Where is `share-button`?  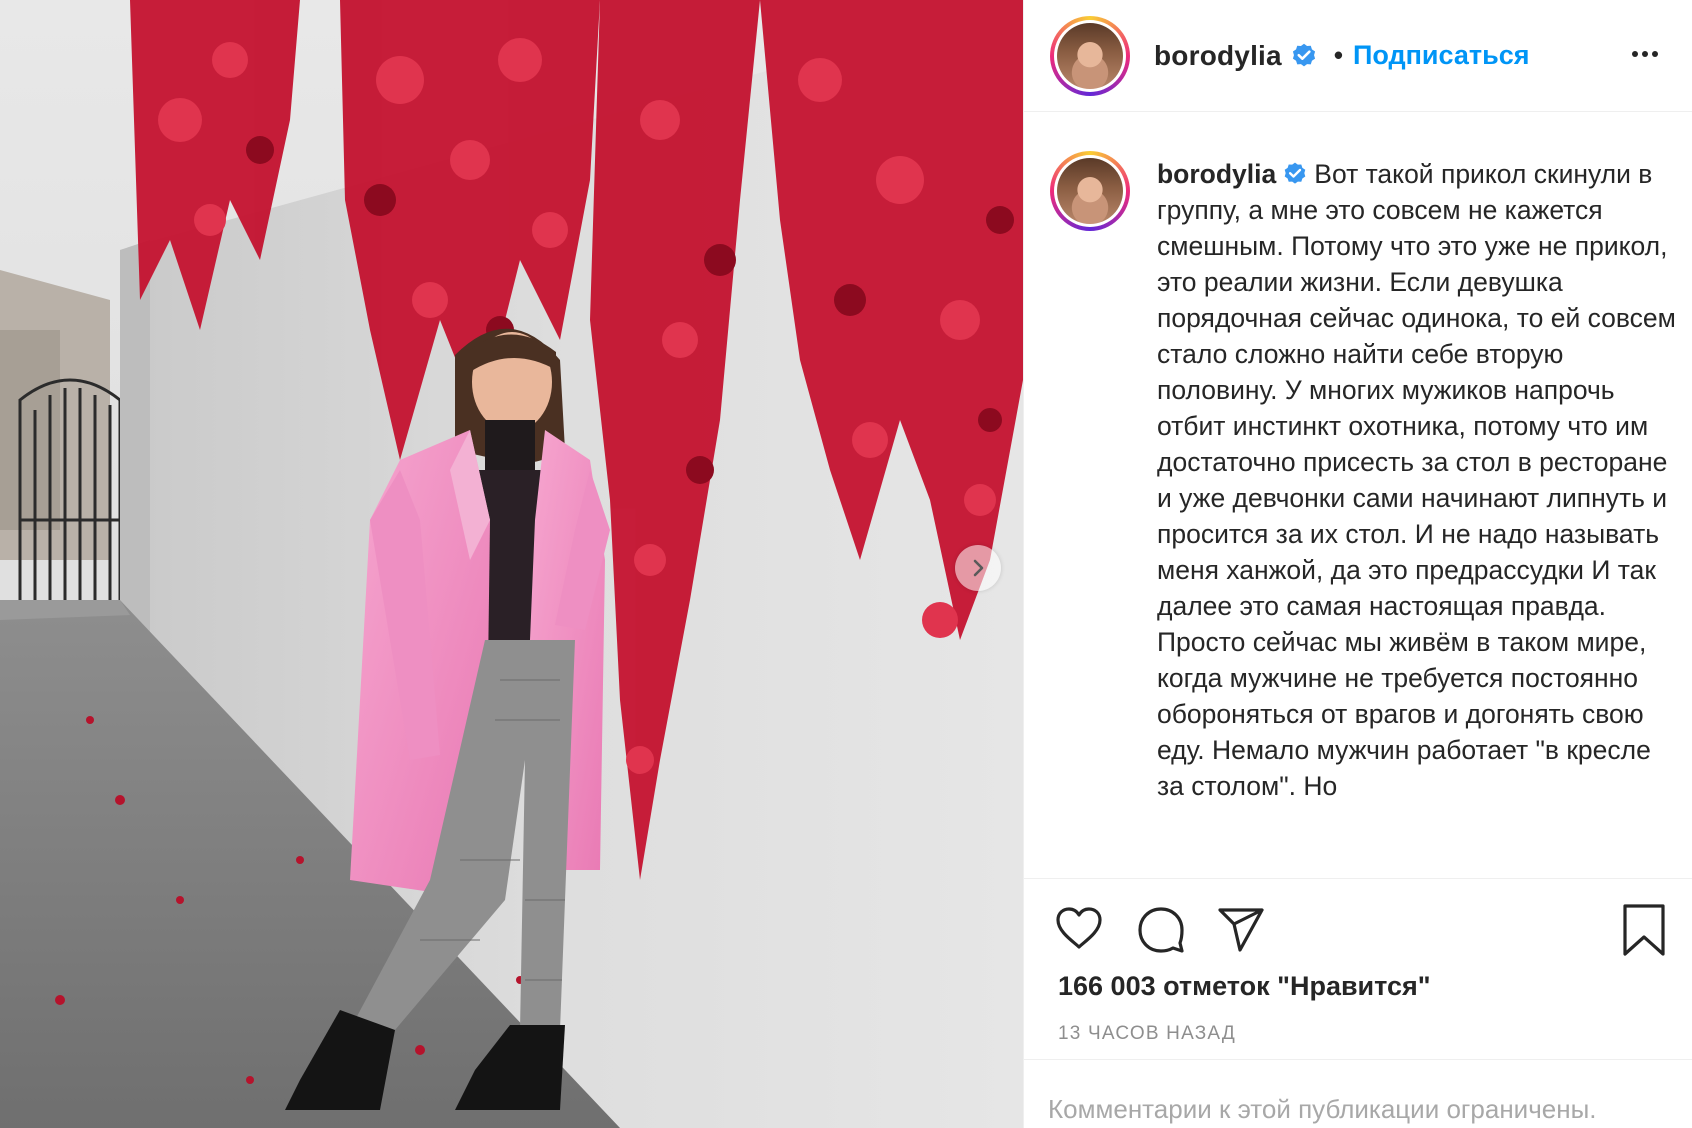 share-button is located at coordinates (1241, 932).